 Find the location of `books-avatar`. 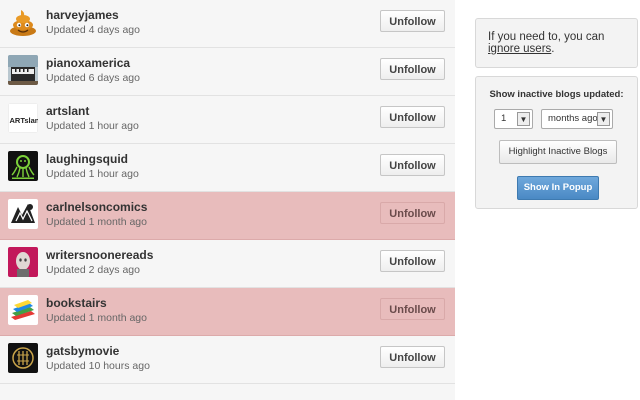

books-avatar is located at coordinates (23, 310).